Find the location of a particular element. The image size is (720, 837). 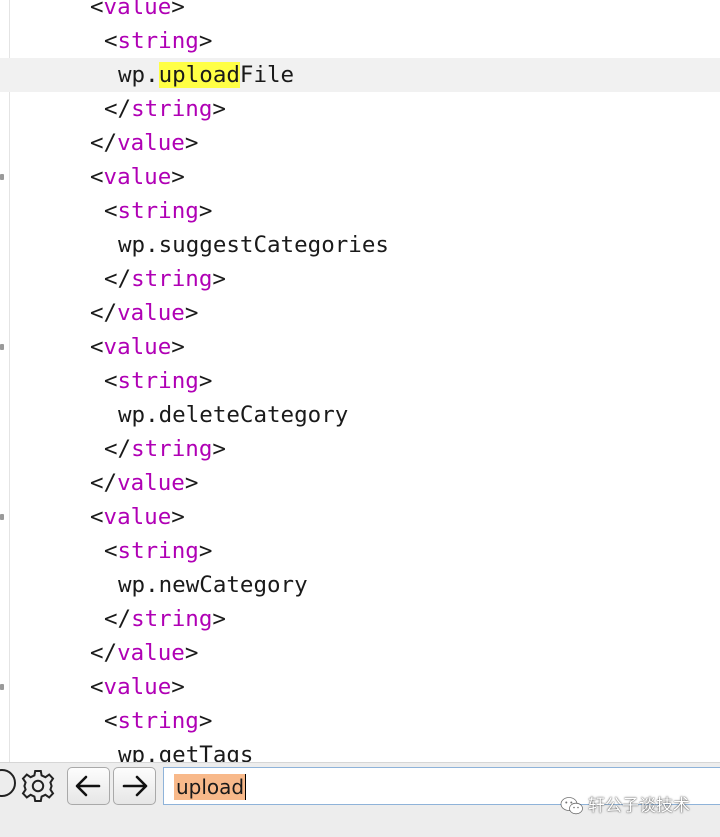

previous-match-button is located at coordinates (88, 786).